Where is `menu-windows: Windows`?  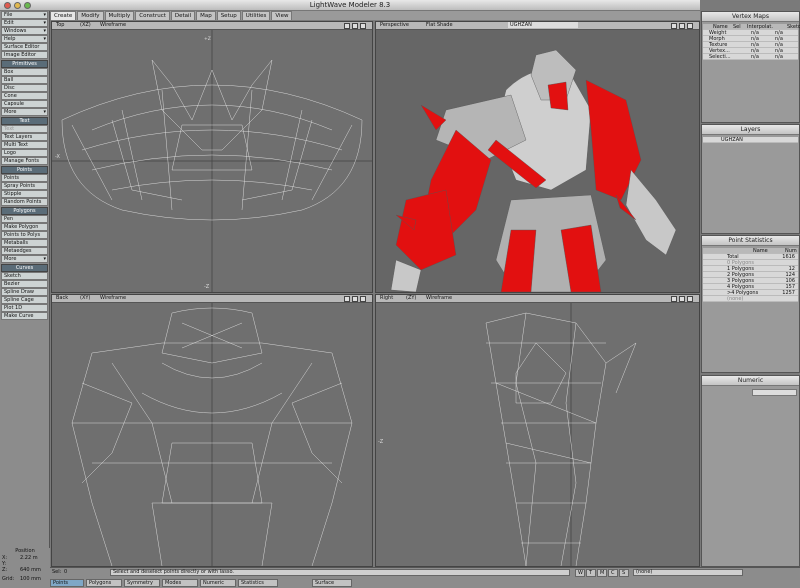
menu-windows: Windows is located at coordinates (24, 31).